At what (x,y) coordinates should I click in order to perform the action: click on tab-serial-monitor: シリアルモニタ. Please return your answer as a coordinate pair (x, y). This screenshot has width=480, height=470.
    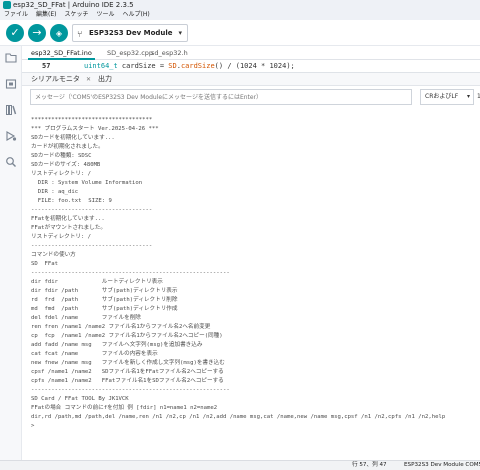
    Looking at the image, I should click on (55, 79).